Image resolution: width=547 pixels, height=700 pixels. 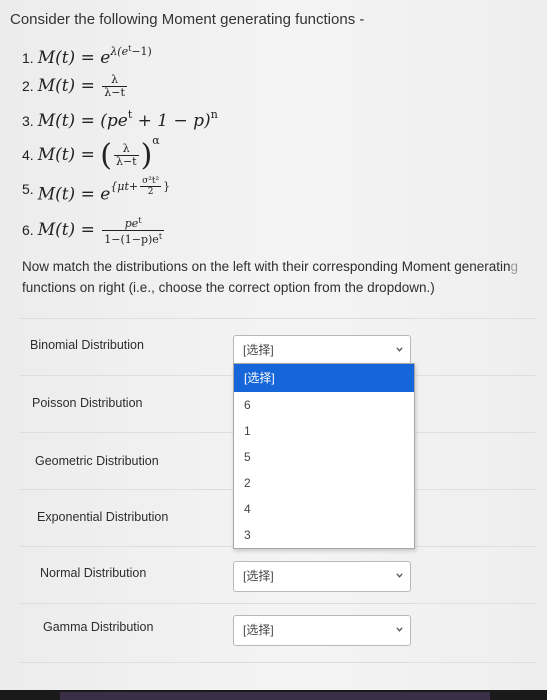 I want to click on gamma-distribution-label: Gamma Distribution, so click(x=98, y=627).